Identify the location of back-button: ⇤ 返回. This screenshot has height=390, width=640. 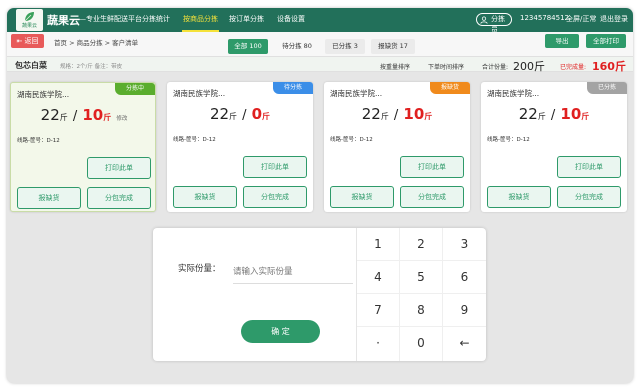
(27, 41).